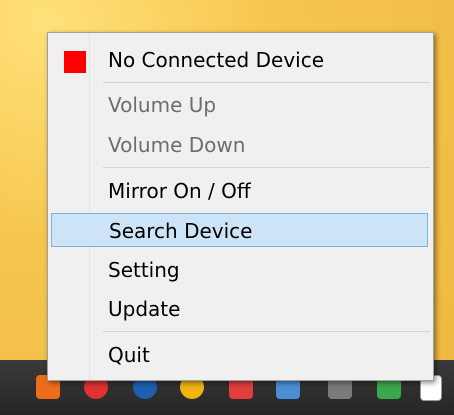  Describe the element at coordinates (177, 145) in the screenshot. I see `volume-down-item: Volume Down` at that location.